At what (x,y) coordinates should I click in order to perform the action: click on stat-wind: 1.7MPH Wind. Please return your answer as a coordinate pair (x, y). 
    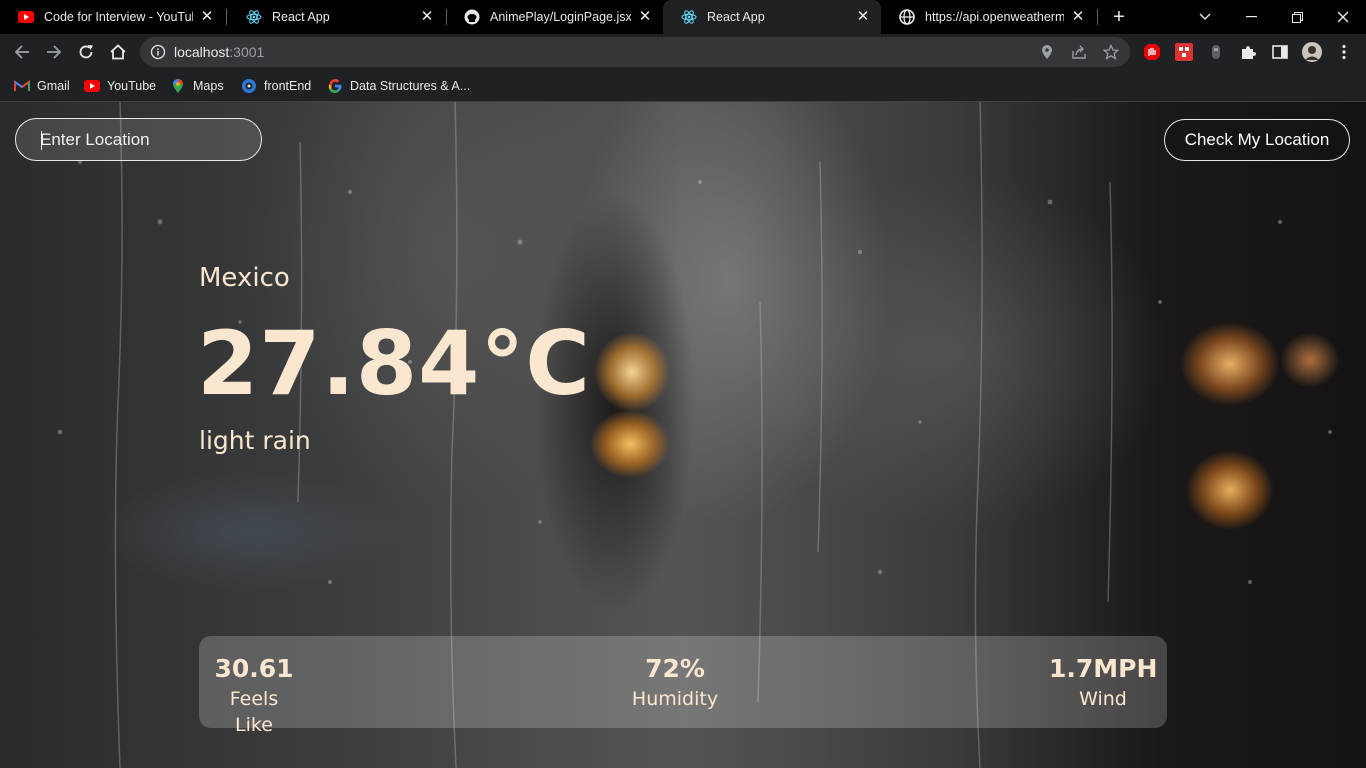
    Looking at the image, I should click on (1103, 682).